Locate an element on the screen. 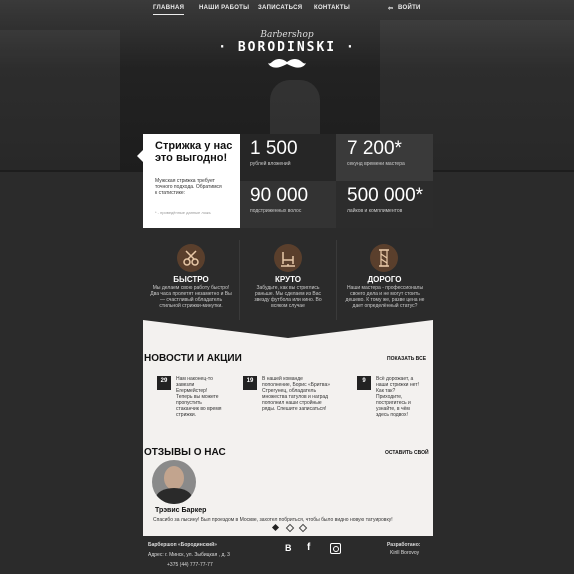 The height and width of the screenshot is (574, 574). news-date-badge: 9 is located at coordinates (364, 383).